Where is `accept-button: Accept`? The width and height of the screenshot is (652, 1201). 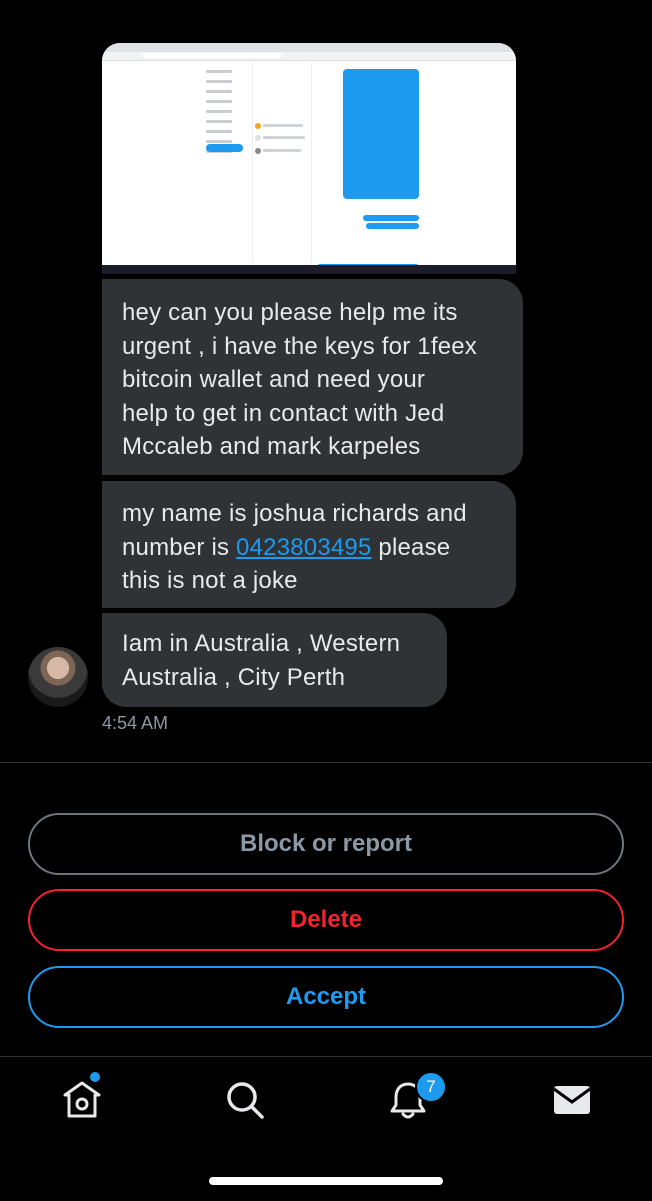 accept-button: Accept is located at coordinates (326, 997).